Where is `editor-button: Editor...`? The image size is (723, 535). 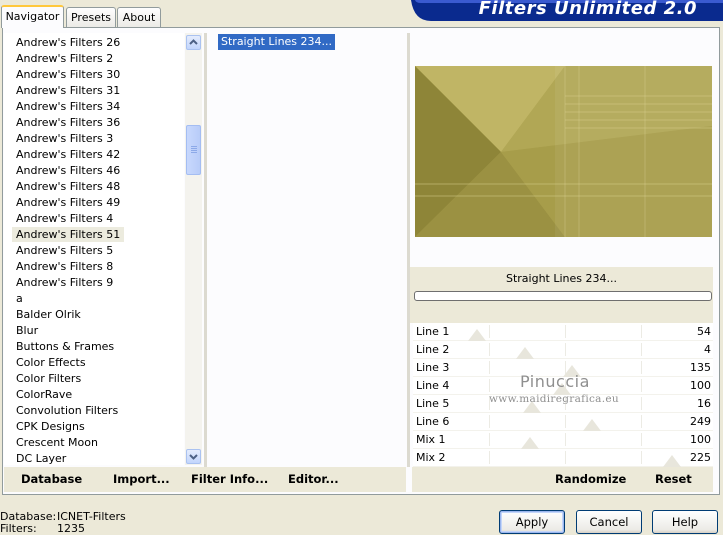 editor-button: Editor... is located at coordinates (313, 479).